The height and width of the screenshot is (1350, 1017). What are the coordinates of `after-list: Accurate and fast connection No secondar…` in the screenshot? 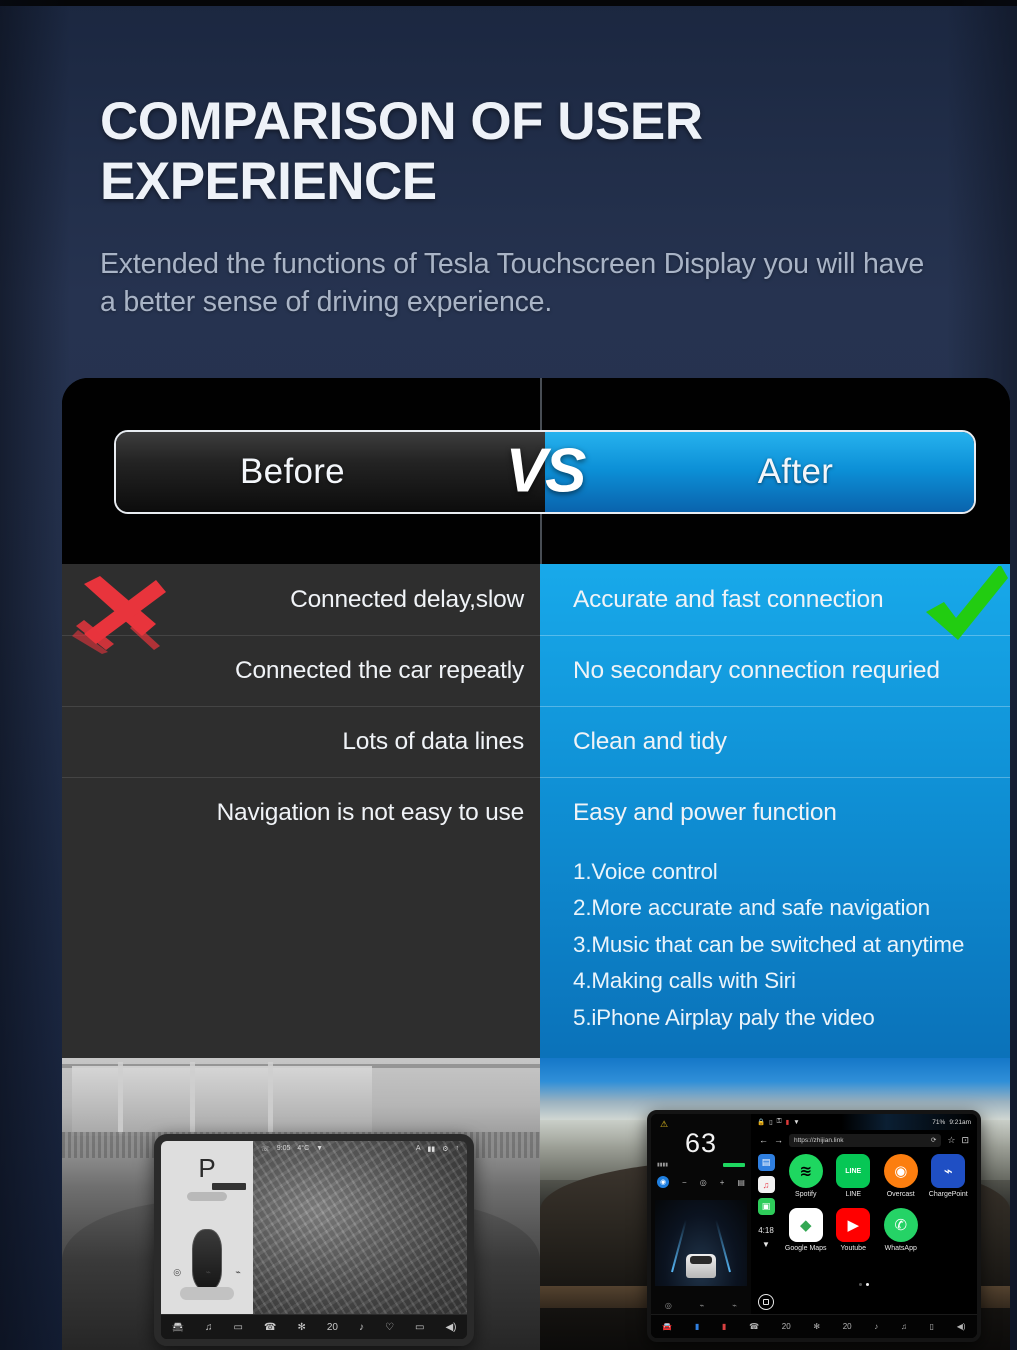 It's located at (775, 706).